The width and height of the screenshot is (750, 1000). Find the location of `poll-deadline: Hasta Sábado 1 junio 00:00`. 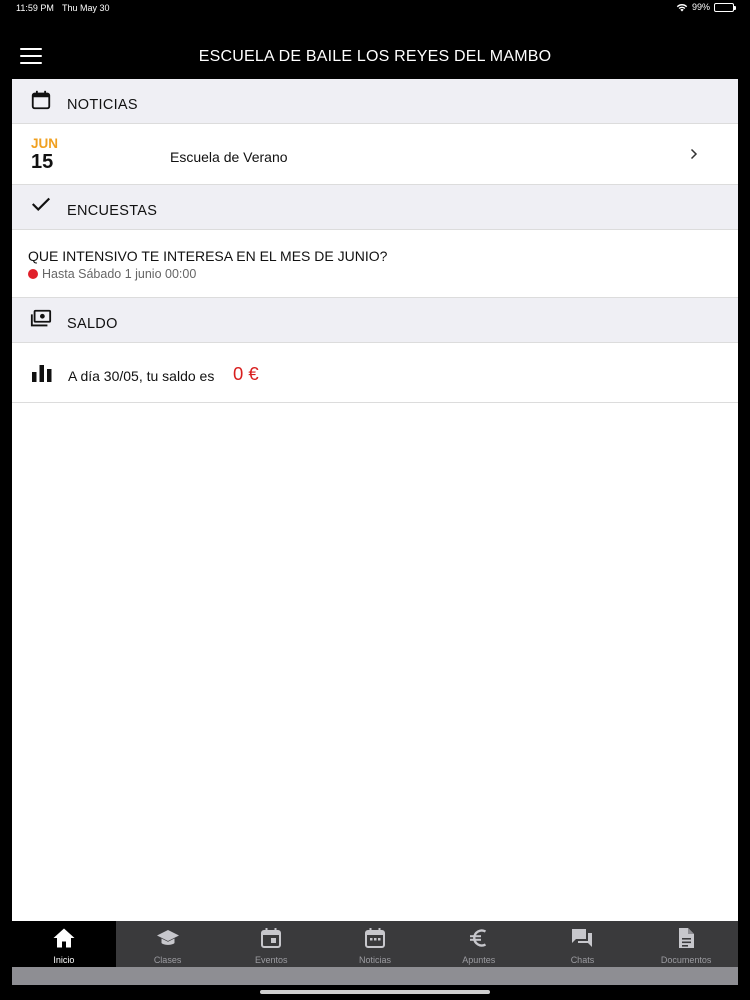

poll-deadline: Hasta Sábado 1 junio 00:00 is located at coordinates (112, 274).